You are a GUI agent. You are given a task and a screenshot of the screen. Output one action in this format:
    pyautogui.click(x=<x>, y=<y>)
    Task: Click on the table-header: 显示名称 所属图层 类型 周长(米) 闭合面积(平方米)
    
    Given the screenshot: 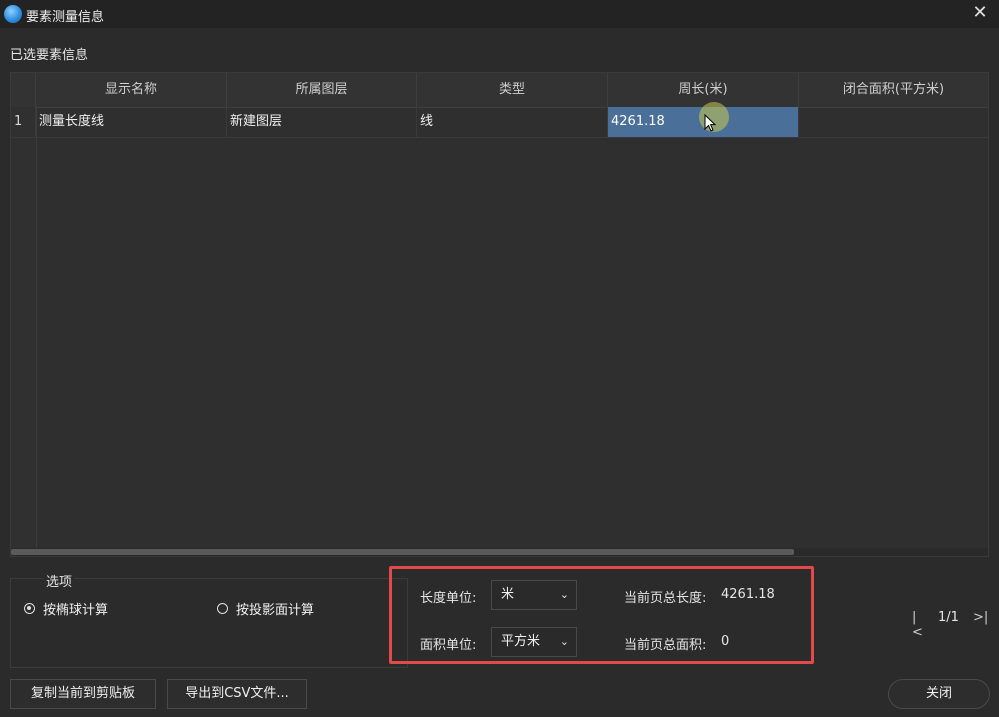 What is the action you would take?
    pyautogui.click(x=499, y=90)
    